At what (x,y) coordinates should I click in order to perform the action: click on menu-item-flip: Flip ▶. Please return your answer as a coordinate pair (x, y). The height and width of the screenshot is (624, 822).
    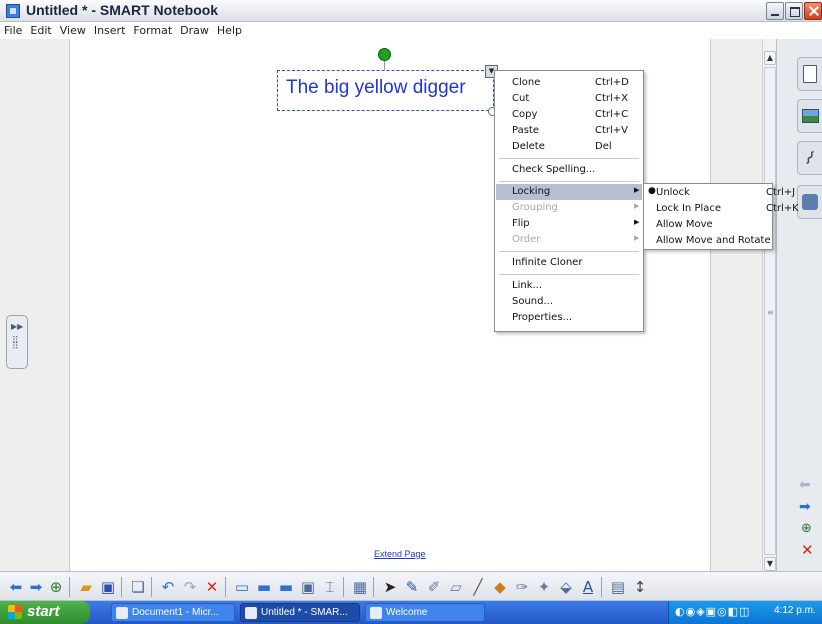
    Looking at the image, I should click on (569, 224).